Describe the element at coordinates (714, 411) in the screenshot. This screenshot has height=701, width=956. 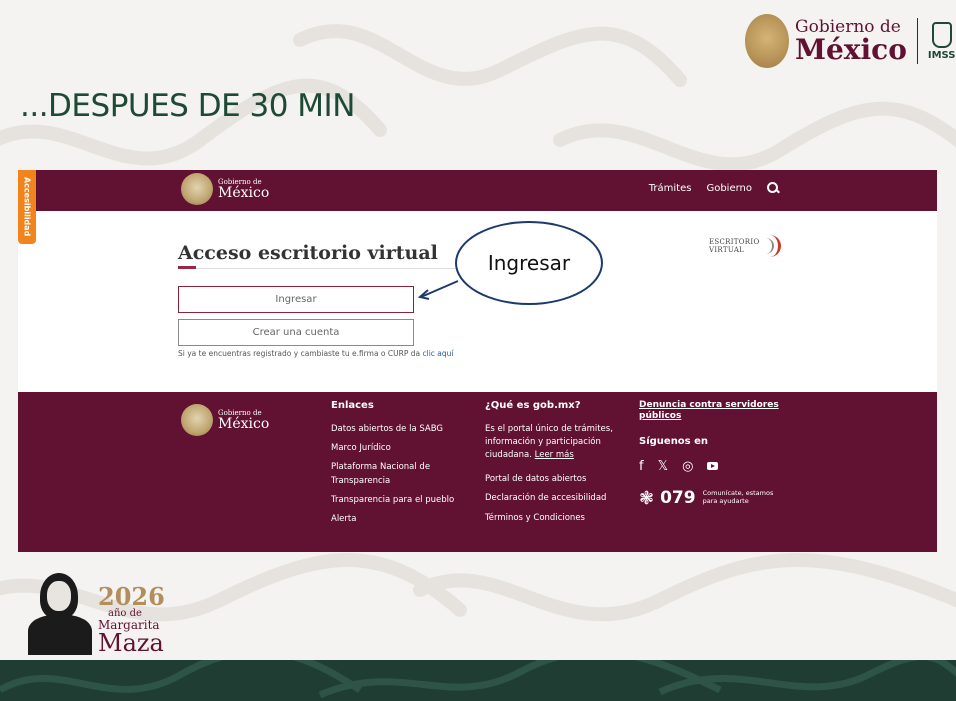
I see `denuncia-link: Denuncia contra servidores públicos` at that location.